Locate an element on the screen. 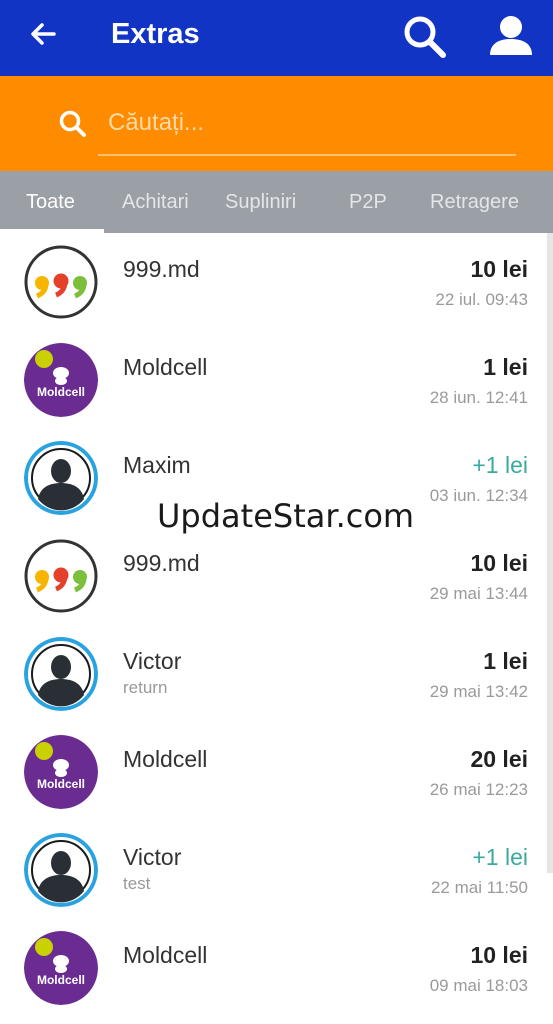  search-input is located at coordinates (313, 123).